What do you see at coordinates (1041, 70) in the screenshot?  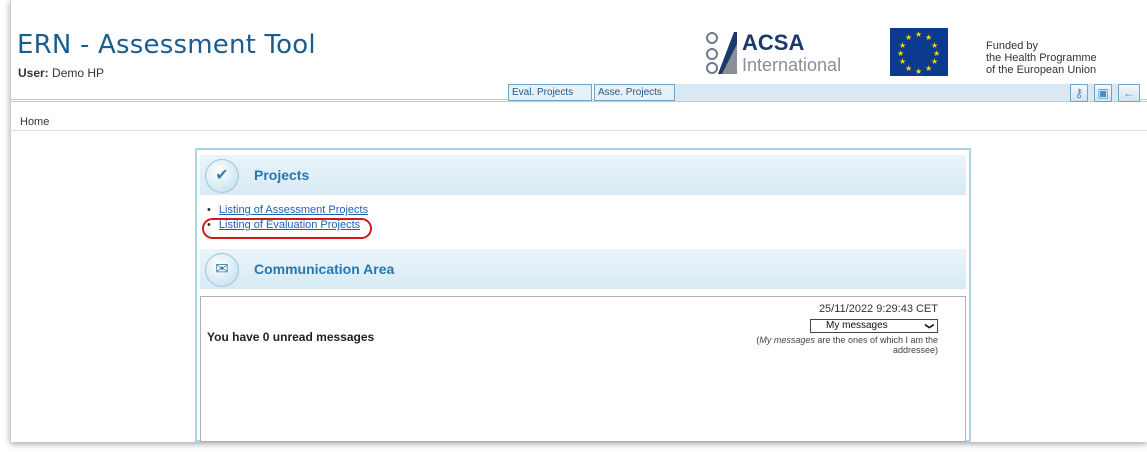 I see `funded-line-3: of the European Union` at bounding box center [1041, 70].